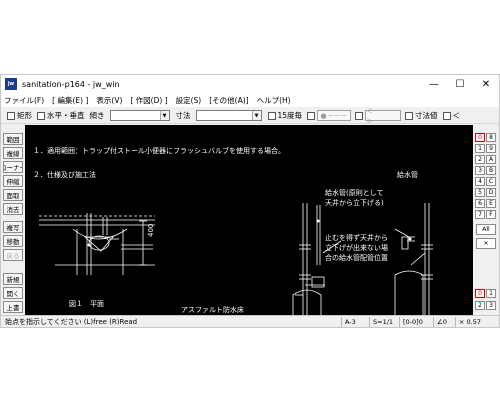 This screenshot has width=500, height=400. What do you see at coordinates (13, 293) in the screenshot?
I see `file-open-button: 開く` at bounding box center [13, 293].